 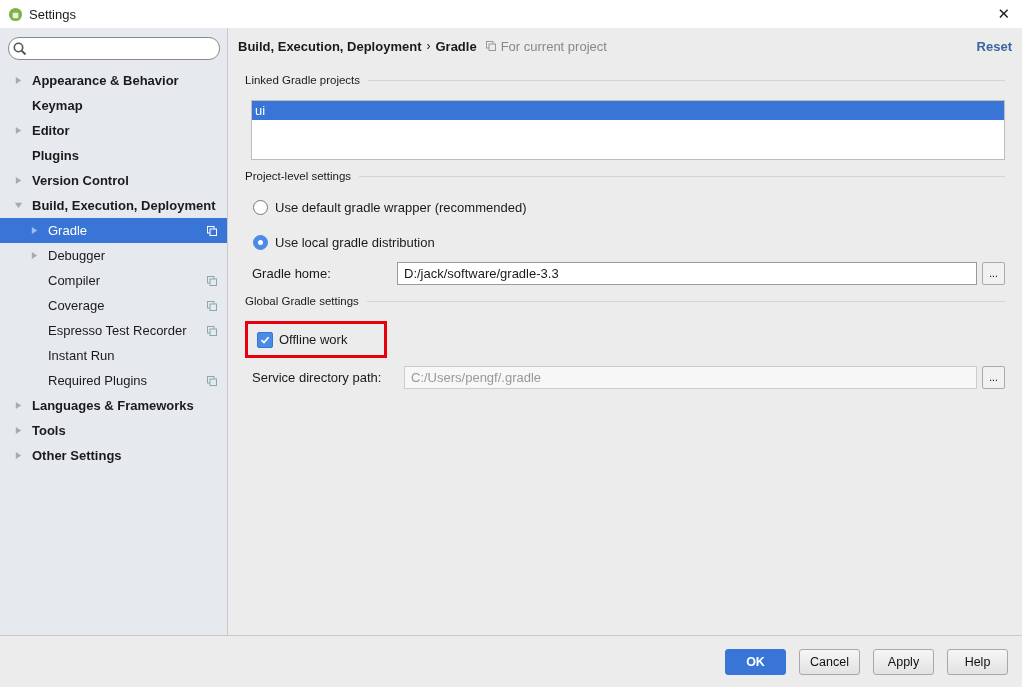 What do you see at coordinates (113, 455) in the screenshot?
I see `tree-item: Other Settings` at bounding box center [113, 455].